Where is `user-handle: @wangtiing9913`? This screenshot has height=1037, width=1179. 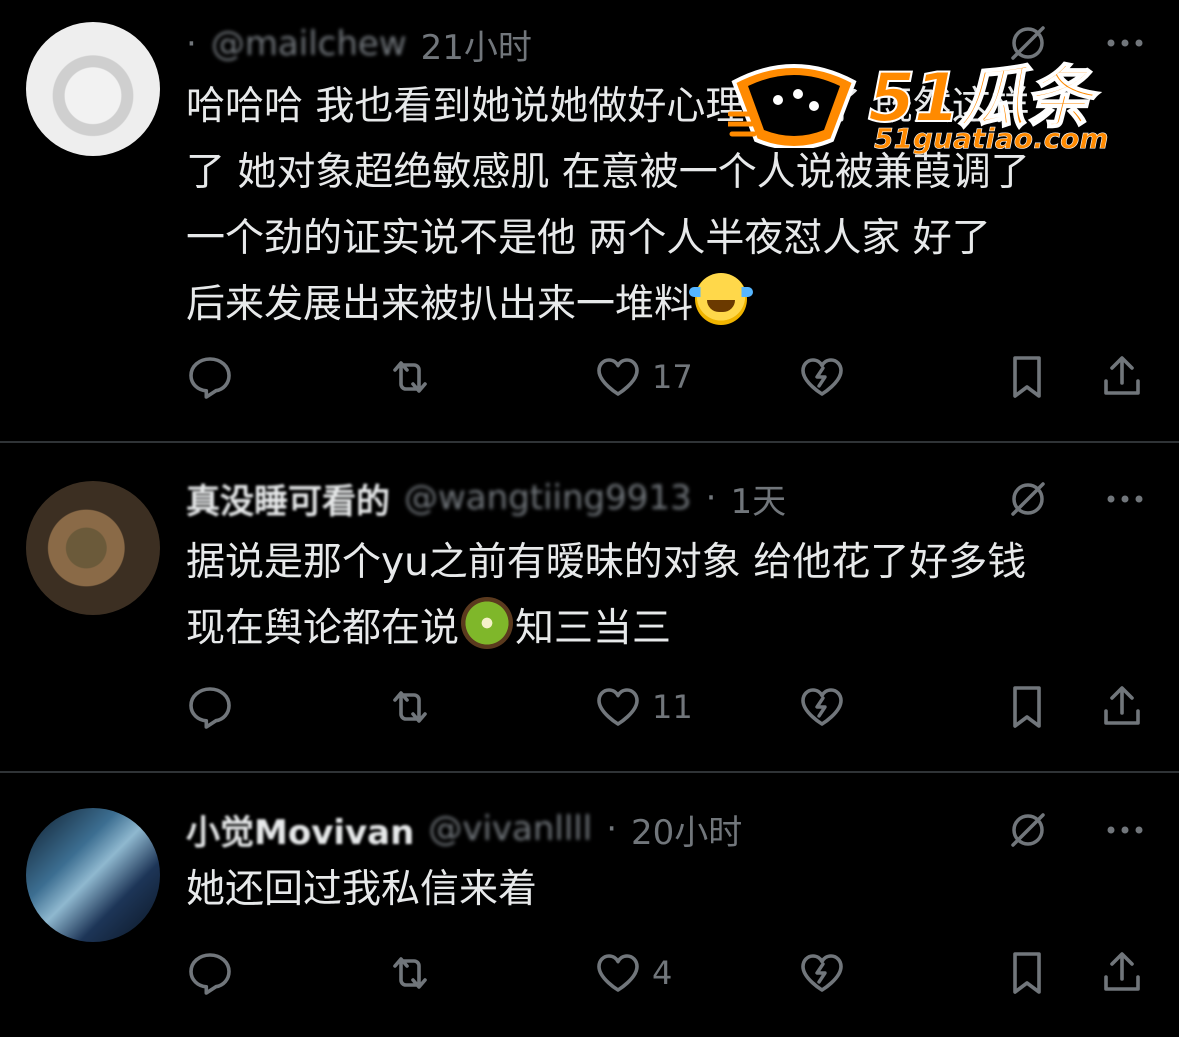 user-handle: @wangtiing9913 is located at coordinates (548, 498).